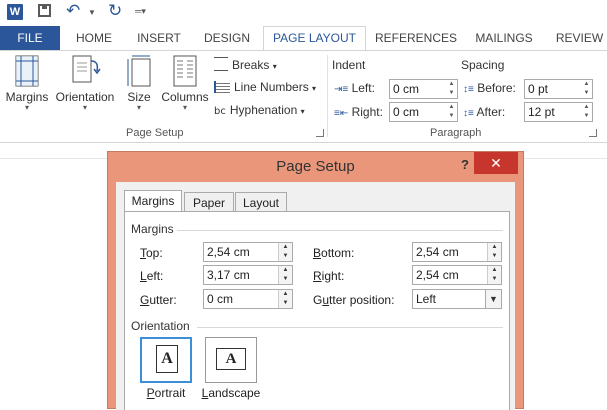 Image resolution: width=607 pixels, height=410 pixels. I want to click on indent-heading: Indent, so click(349, 65).